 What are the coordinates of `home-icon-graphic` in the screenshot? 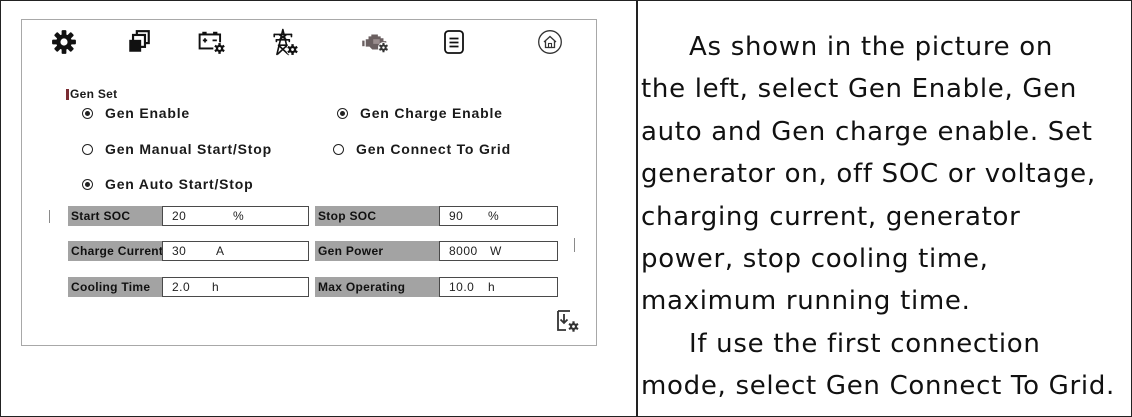 It's located at (550, 42).